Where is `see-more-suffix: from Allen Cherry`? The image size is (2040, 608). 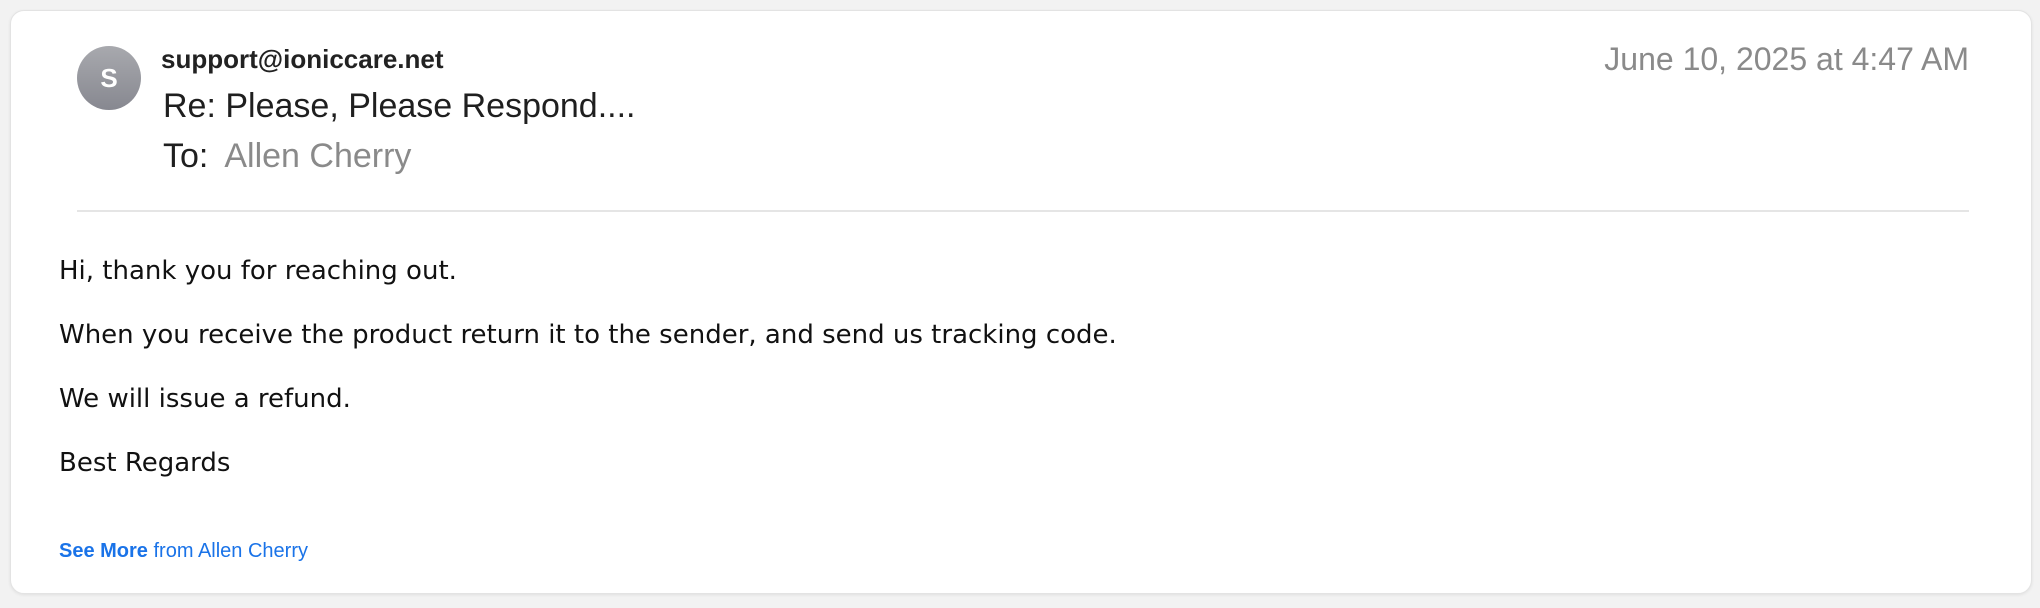
see-more-suffix: from Allen Cherry is located at coordinates (231, 551).